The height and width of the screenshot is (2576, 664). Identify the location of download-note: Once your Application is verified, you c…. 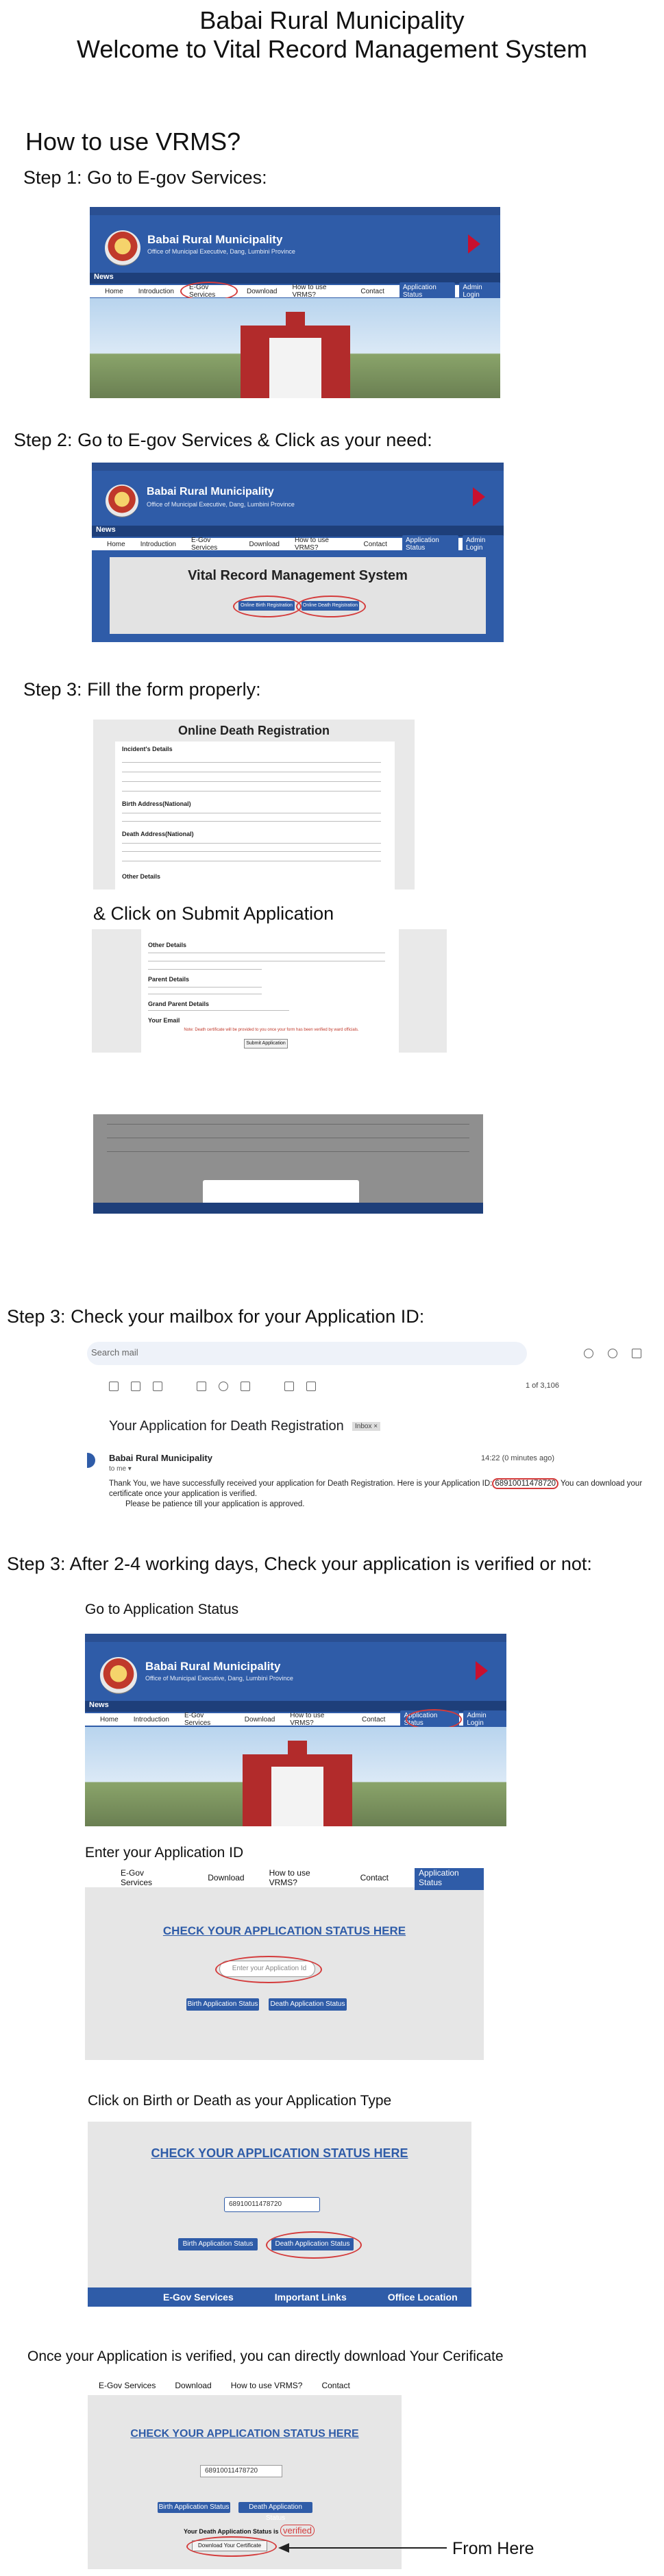
(265, 2356).